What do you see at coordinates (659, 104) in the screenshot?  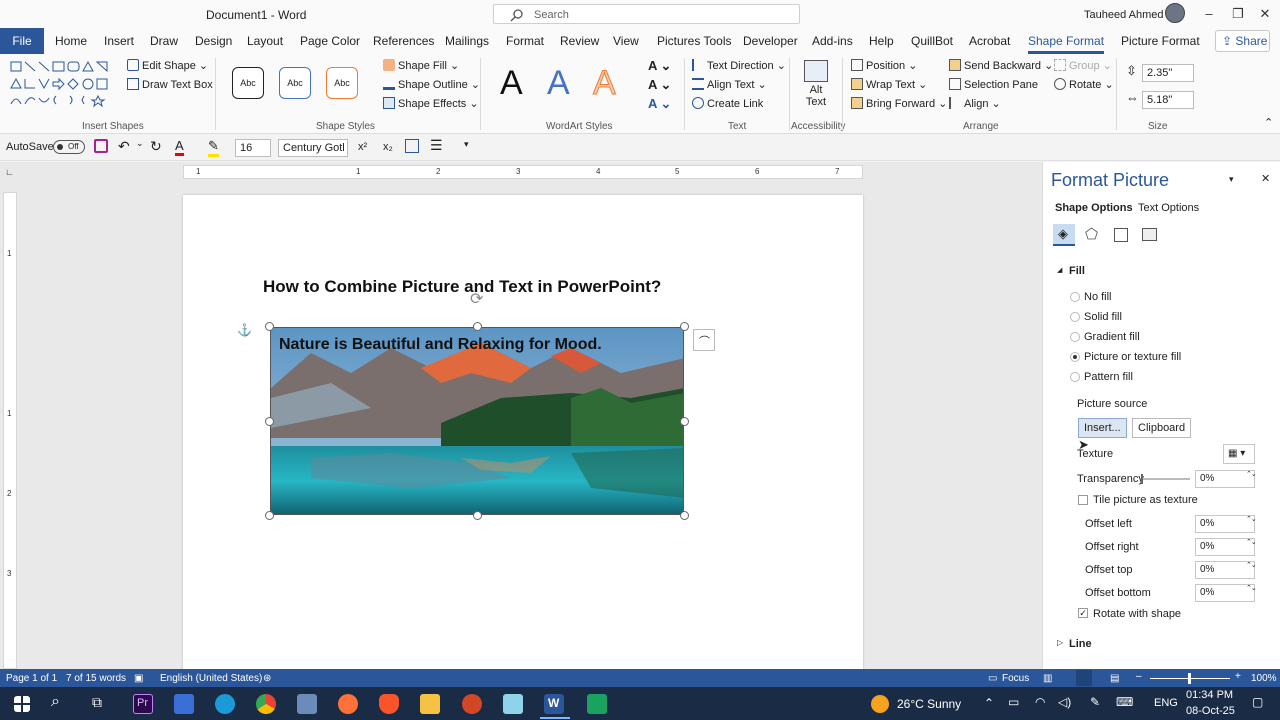 I see `text-effects-icon: A ⌄` at bounding box center [659, 104].